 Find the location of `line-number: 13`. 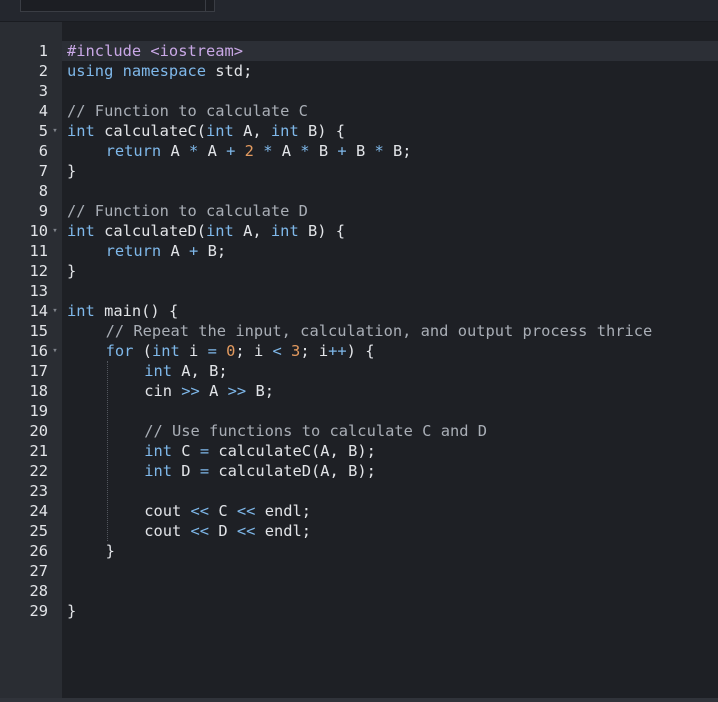

line-number: 13 is located at coordinates (38, 291).